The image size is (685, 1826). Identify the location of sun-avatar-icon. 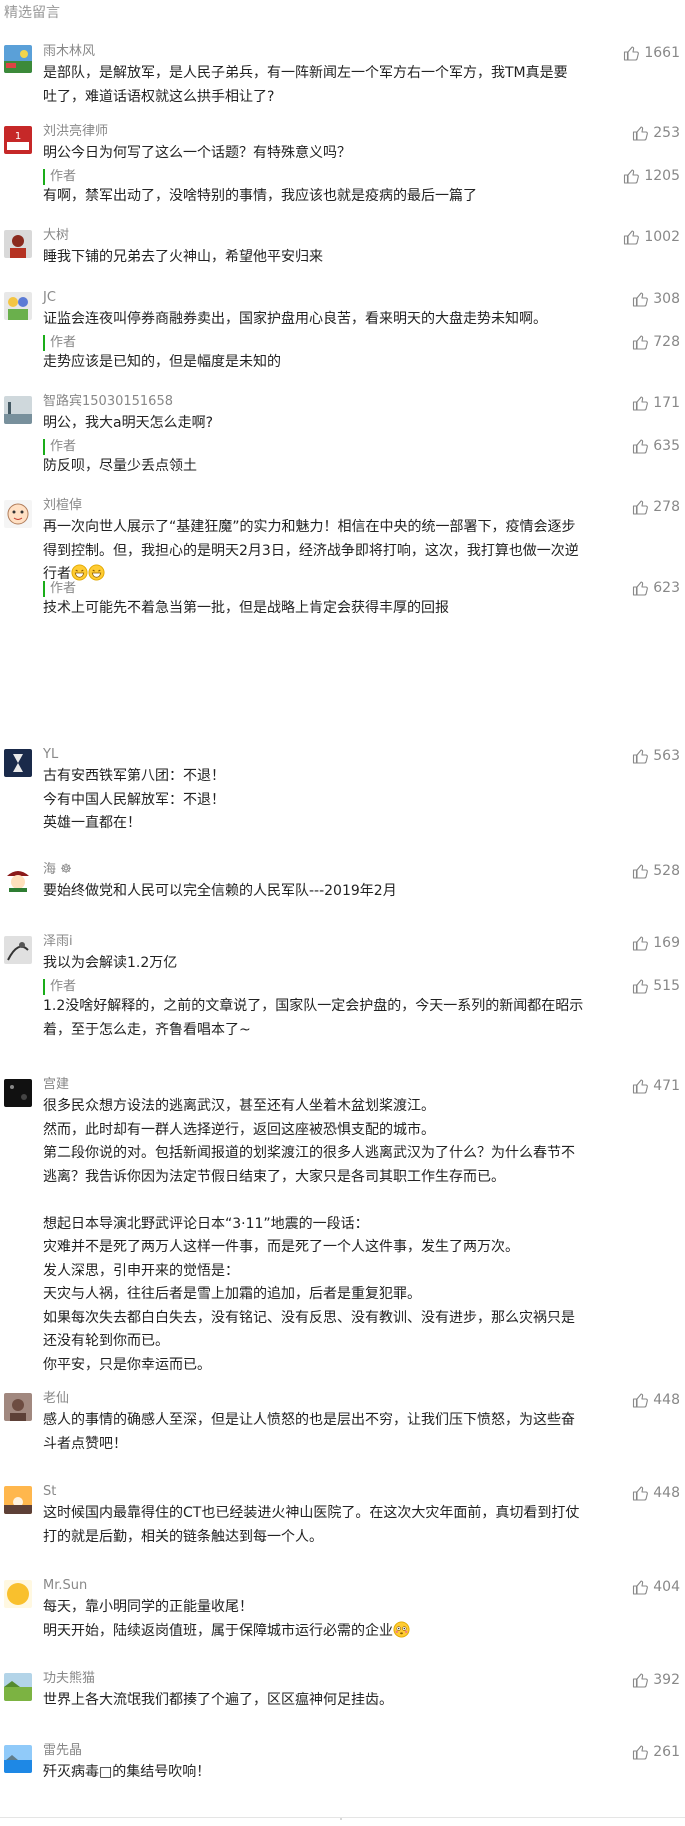
(18, 1594).